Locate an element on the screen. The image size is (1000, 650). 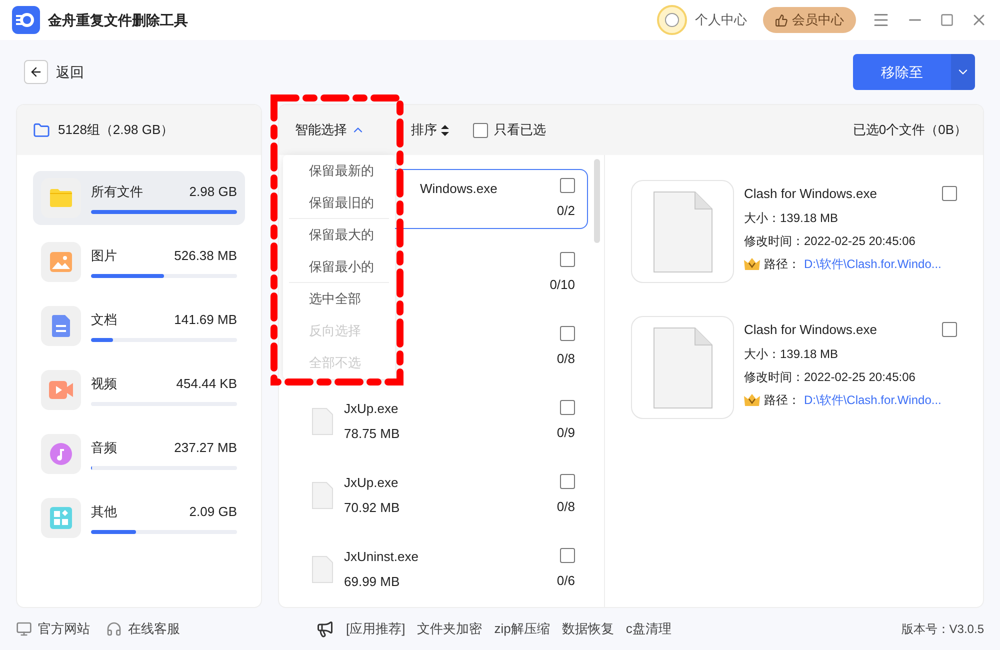
monitor-icon is located at coordinates (24, 629).